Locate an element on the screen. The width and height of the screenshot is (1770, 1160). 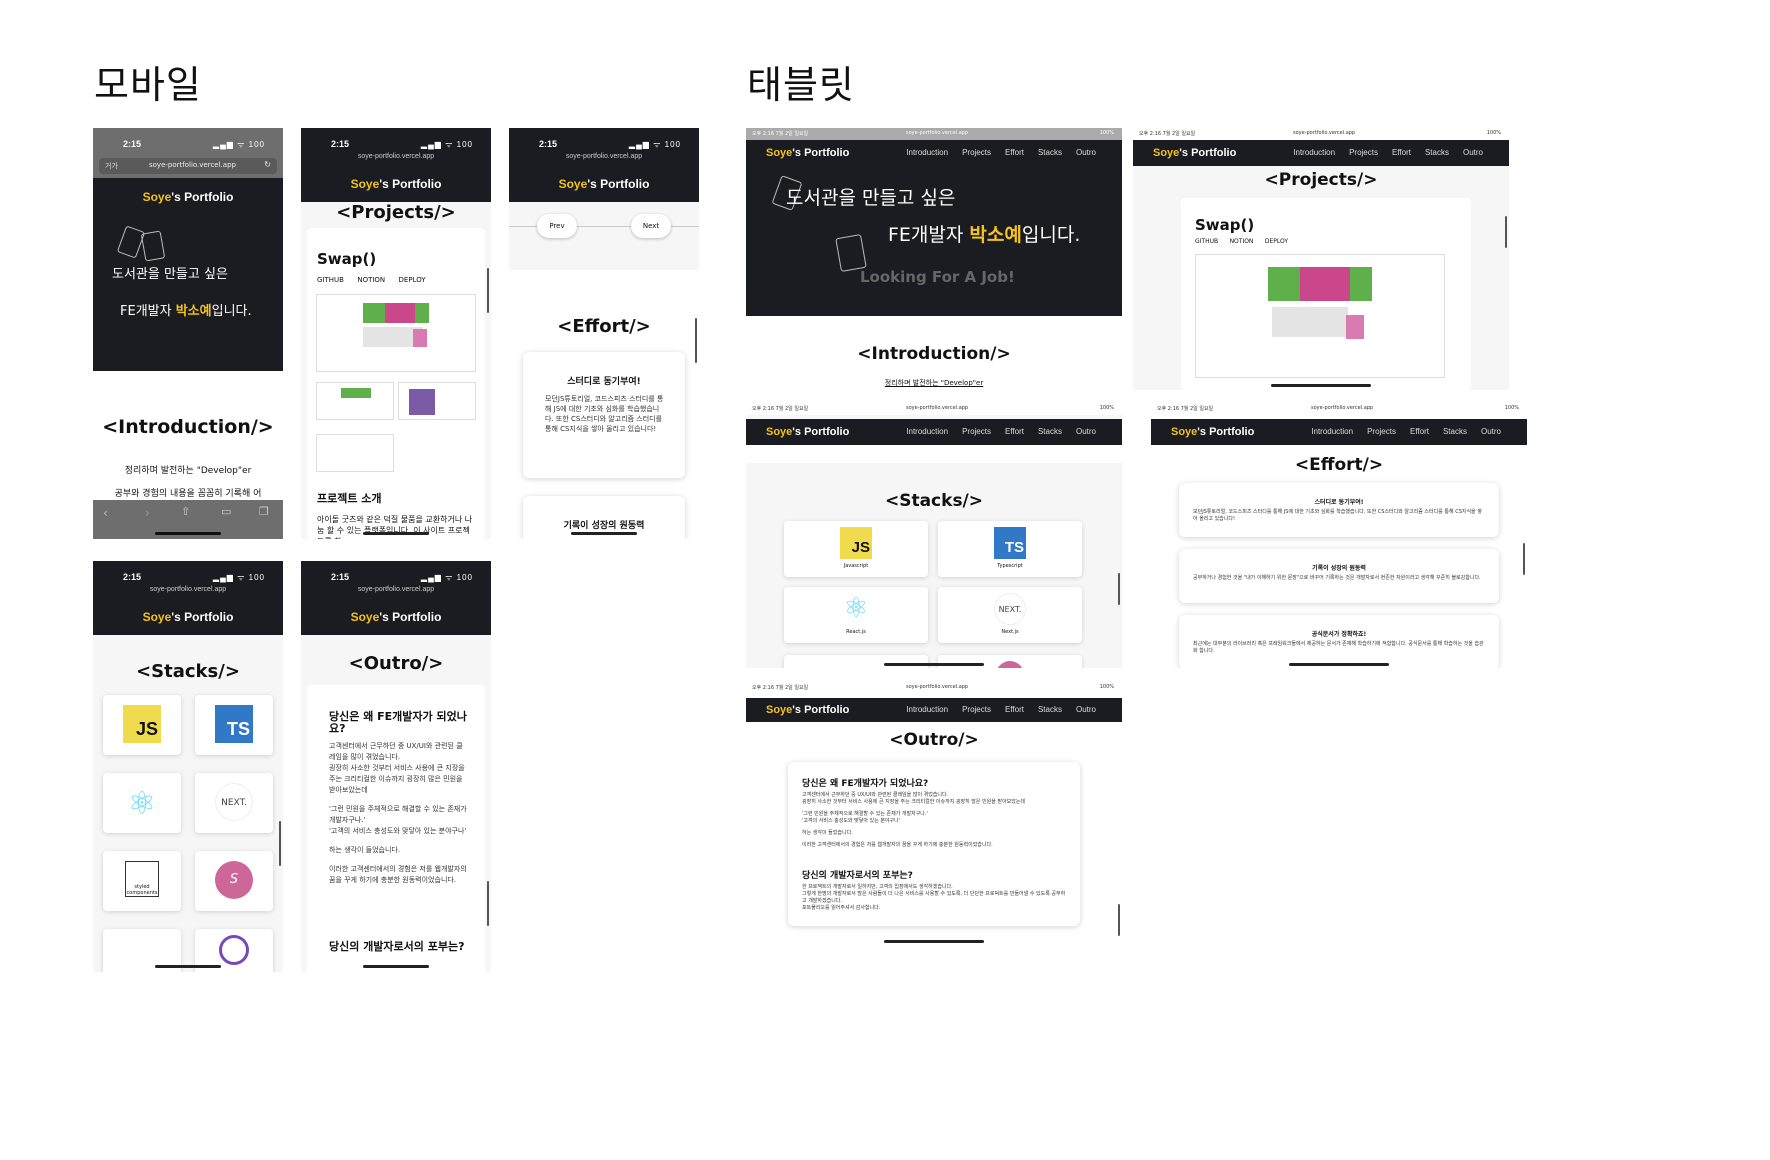
stack-label: Next.js is located at coordinates (1010, 632).